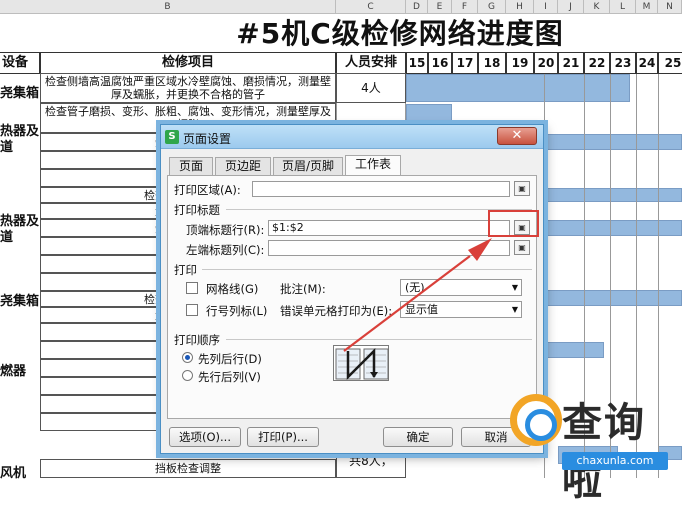  What do you see at coordinates (615, 461) in the screenshot?
I see `watermark-domain: chaxunla.com` at bounding box center [615, 461].